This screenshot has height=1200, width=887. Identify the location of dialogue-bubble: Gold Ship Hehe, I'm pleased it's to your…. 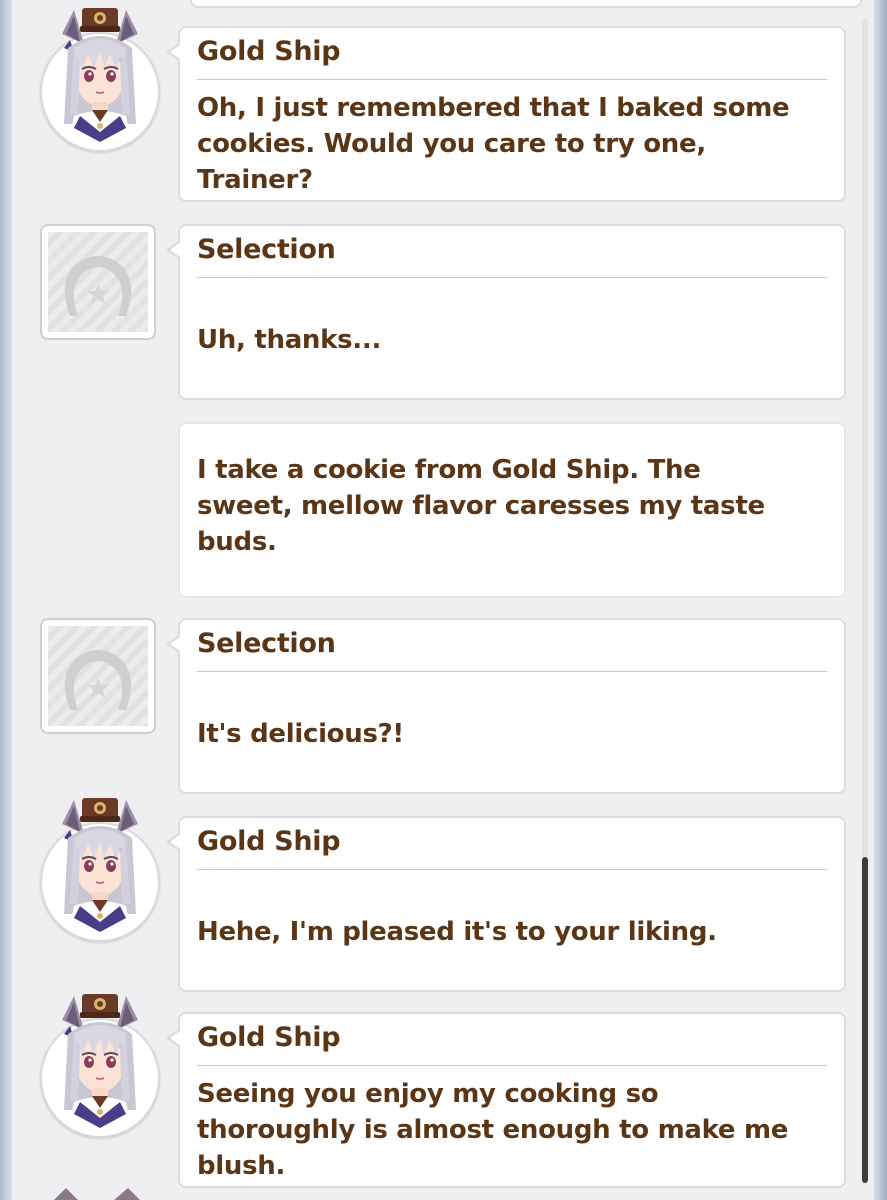
(506, 904).